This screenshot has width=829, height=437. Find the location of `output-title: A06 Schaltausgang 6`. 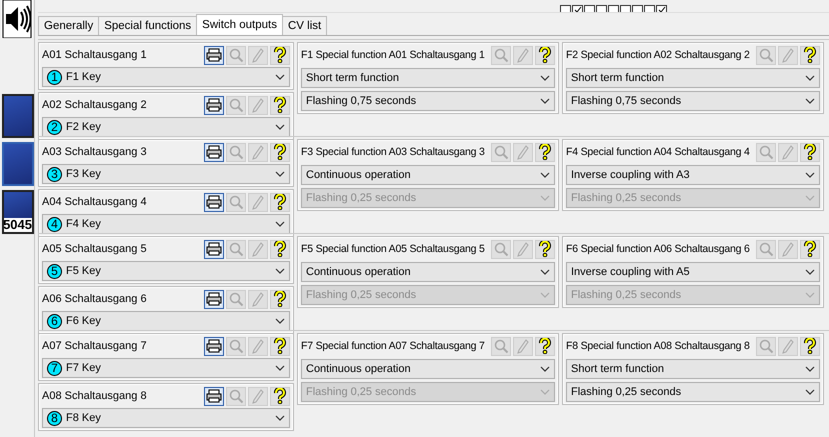

output-title: A06 Schaltausgang 6 is located at coordinates (95, 299).